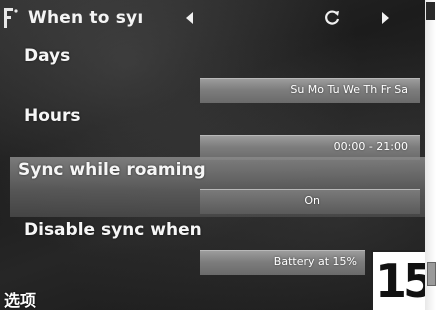 The height and width of the screenshot is (310, 436). I want to click on badge-number: 15, so click(400, 281).